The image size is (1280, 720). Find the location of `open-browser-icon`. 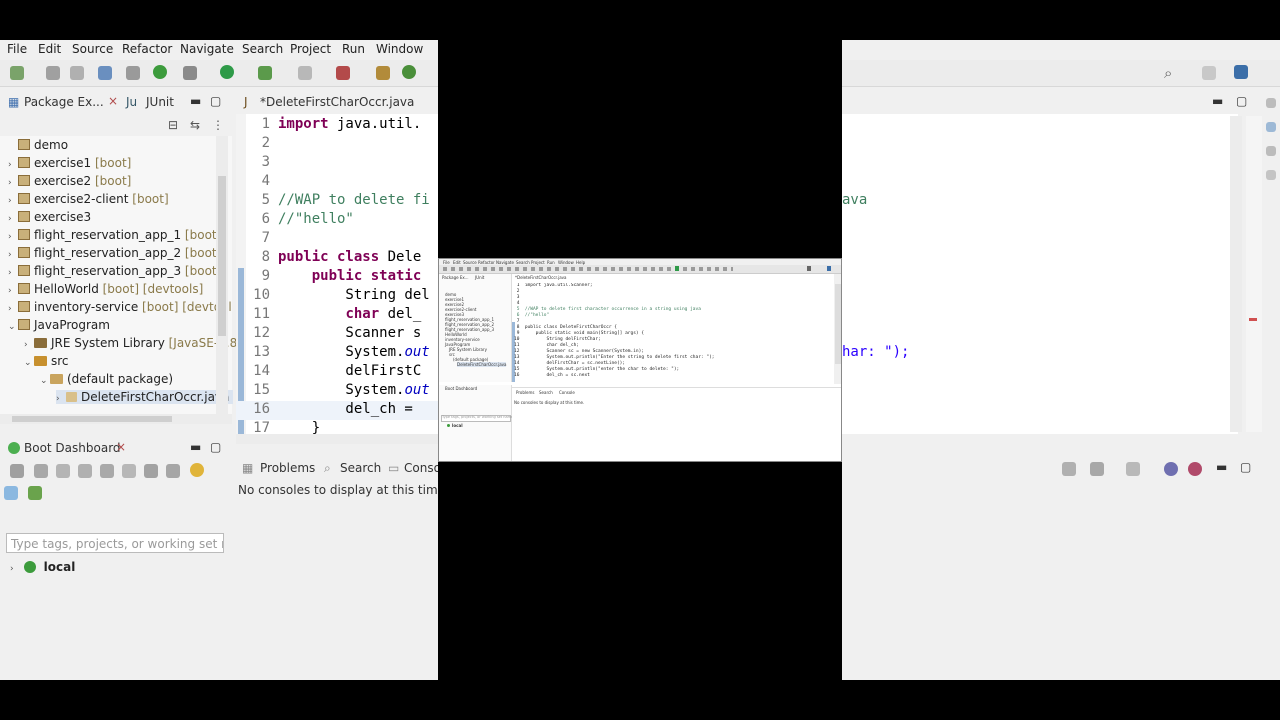

open-browser-icon is located at coordinates (85, 471).